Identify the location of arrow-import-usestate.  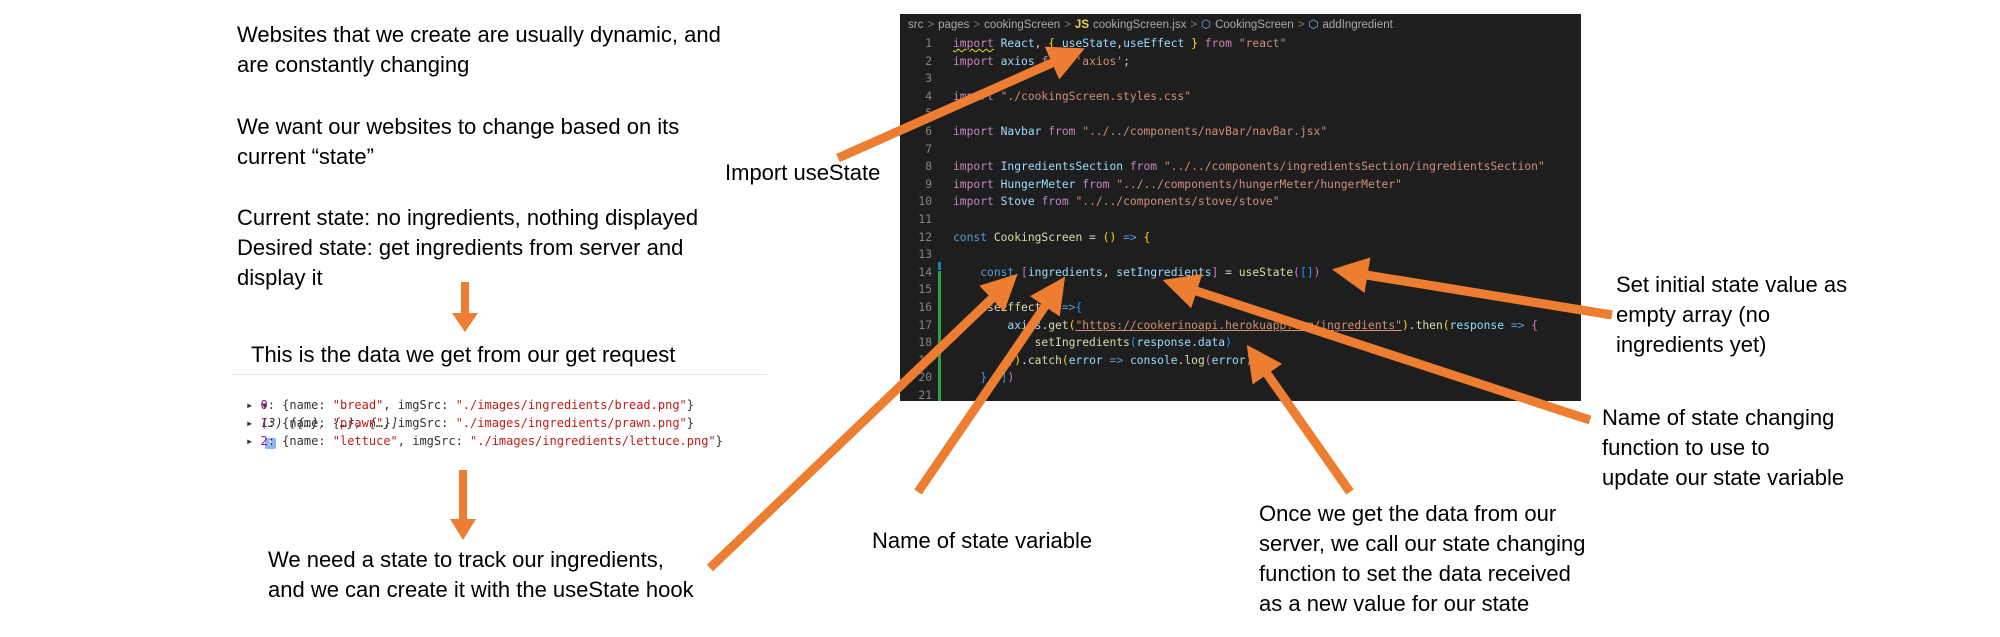
(960, 104).